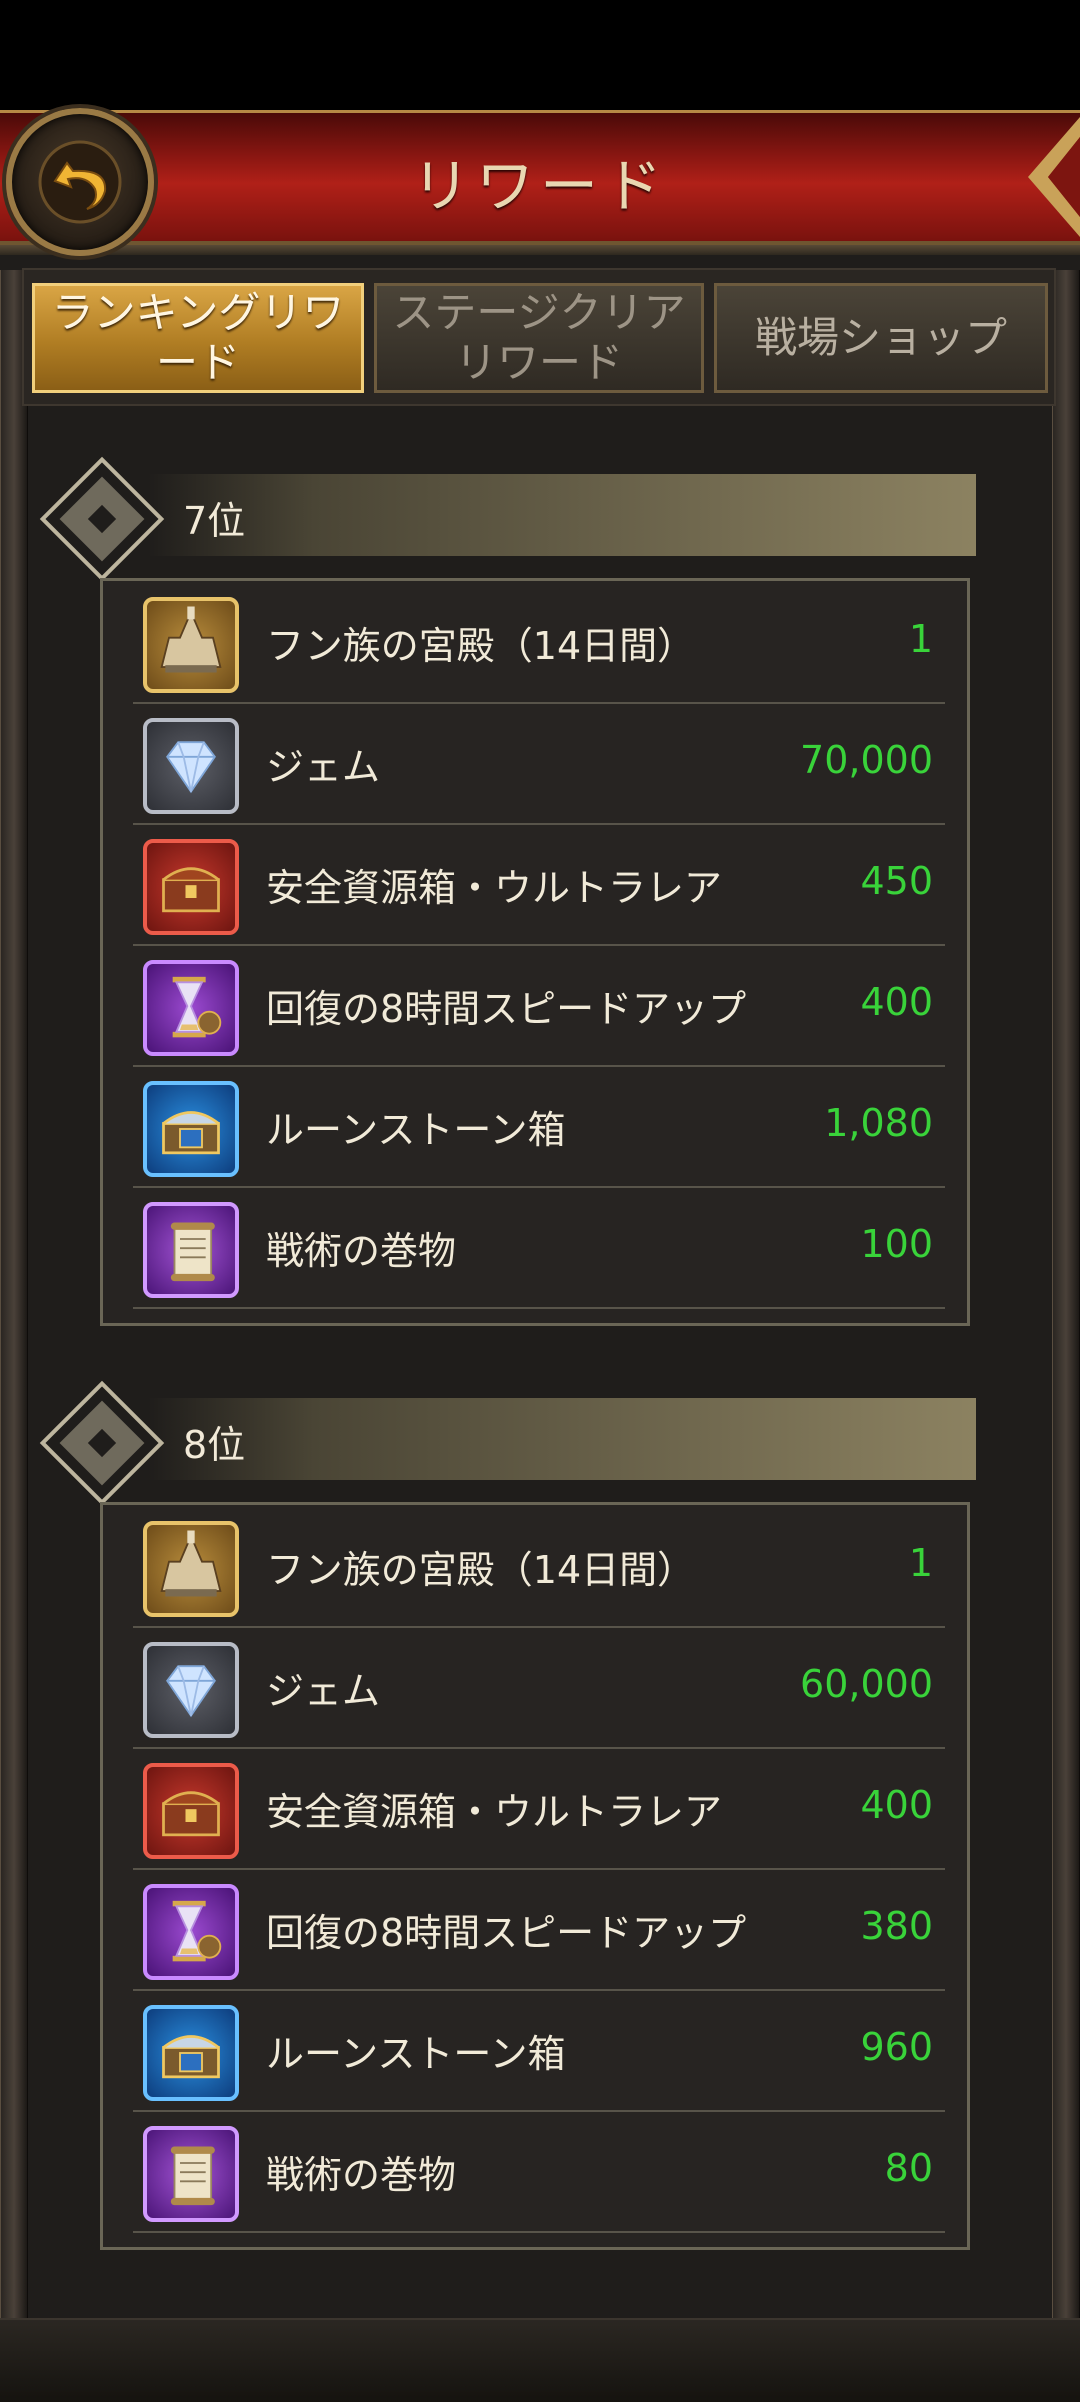 The width and height of the screenshot is (1080, 2402). I want to click on tab-battlefield-shop: 戦場ショップ, so click(881, 338).